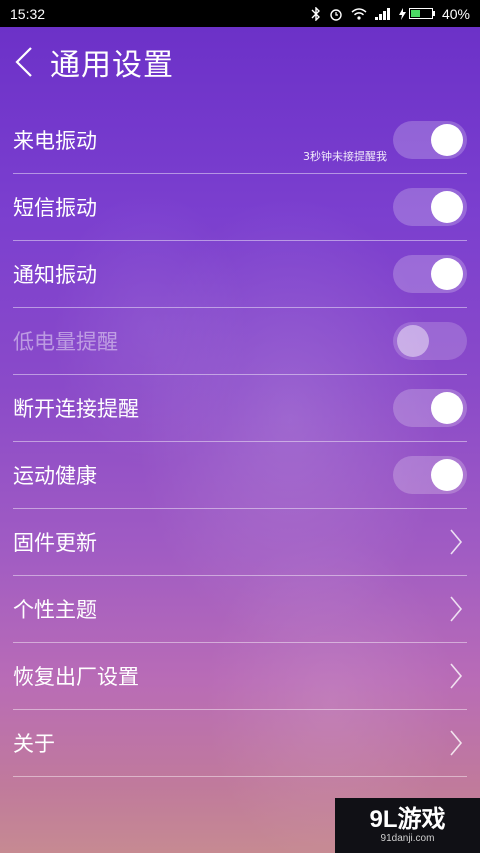 Image resolution: width=480 pixels, height=853 pixels. Describe the element at coordinates (76, 677) in the screenshot. I see `setting-label: 恢复出厂设置` at that location.